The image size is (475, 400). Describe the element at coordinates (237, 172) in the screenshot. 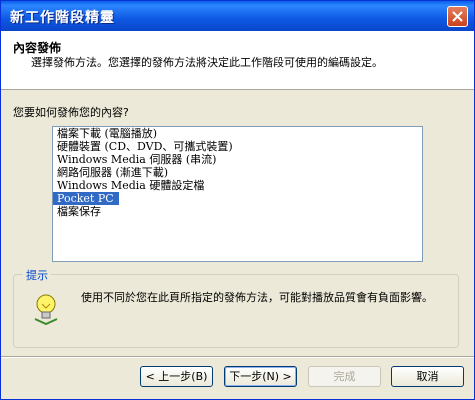

I see `list-item: 網路伺服器 (漸進下載)` at that location.